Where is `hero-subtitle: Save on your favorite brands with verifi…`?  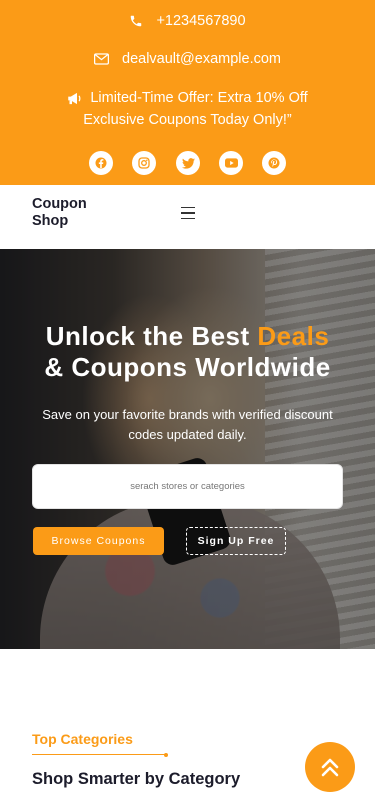
hero-subtitle: Save on your favorite brands with verifi… is located at coordinates (187, 424).